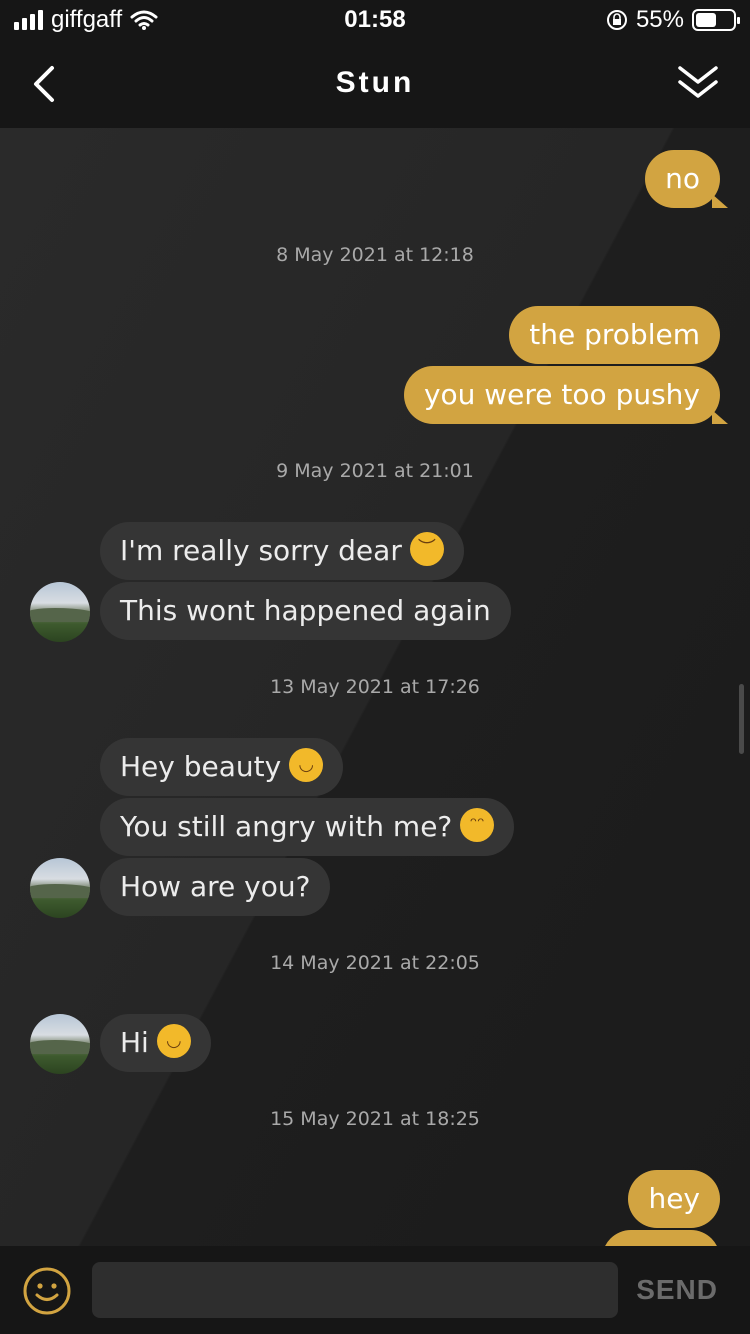 This screenshot has height=1334, width=750. What do you see at coordinates (661, 1238) in the screenshot?
I see `message-outgoing-partial` at bounding box center [661, 1238].